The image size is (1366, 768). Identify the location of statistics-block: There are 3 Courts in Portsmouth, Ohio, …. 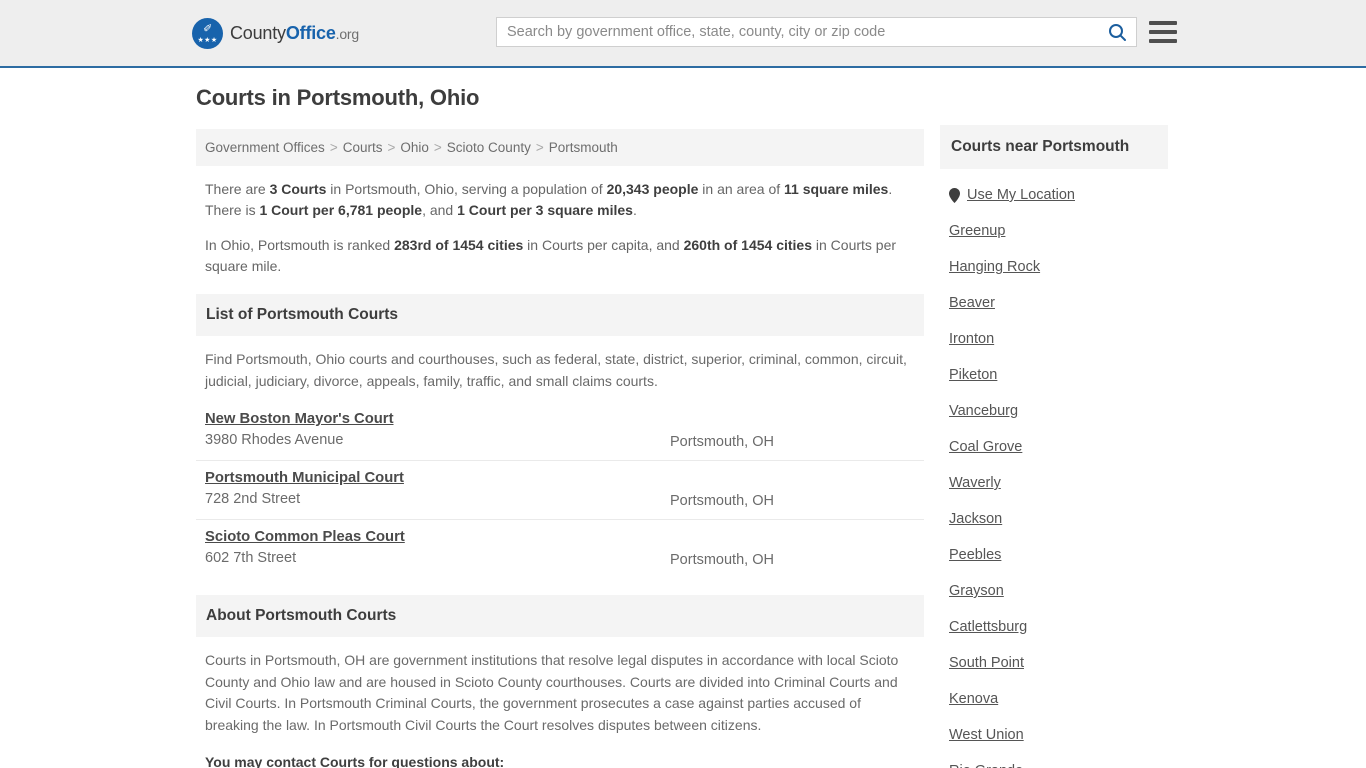
(560, 228).